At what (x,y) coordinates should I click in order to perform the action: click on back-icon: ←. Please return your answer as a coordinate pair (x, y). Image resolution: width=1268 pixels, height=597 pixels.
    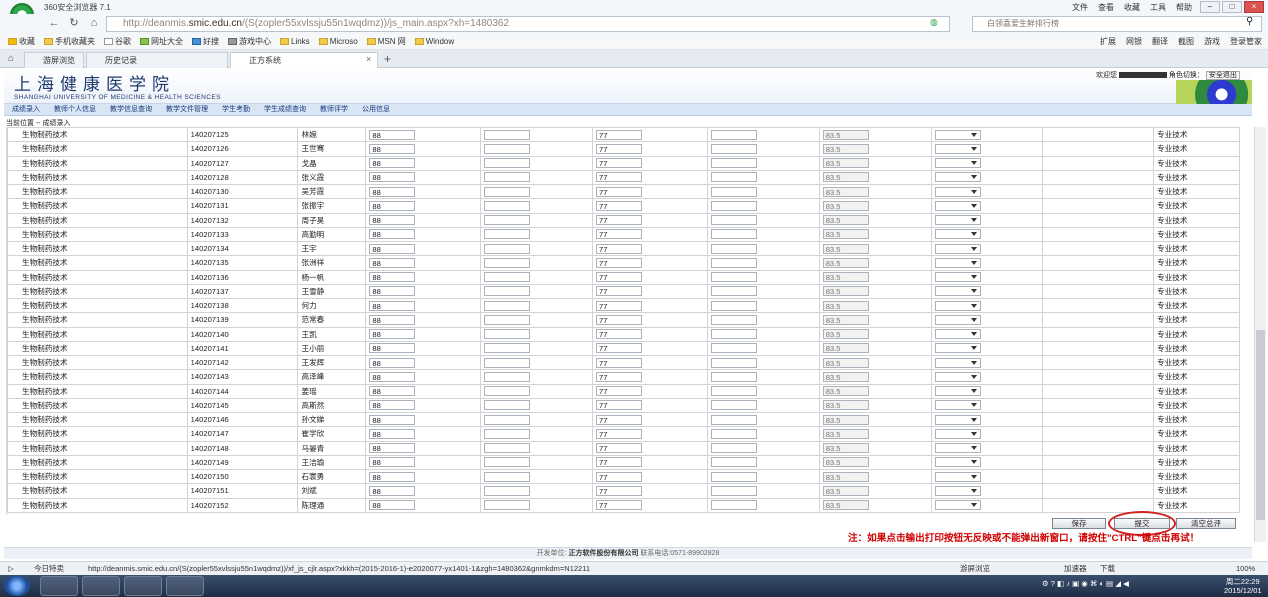
    Looking at the image, I should click on (54, 23).